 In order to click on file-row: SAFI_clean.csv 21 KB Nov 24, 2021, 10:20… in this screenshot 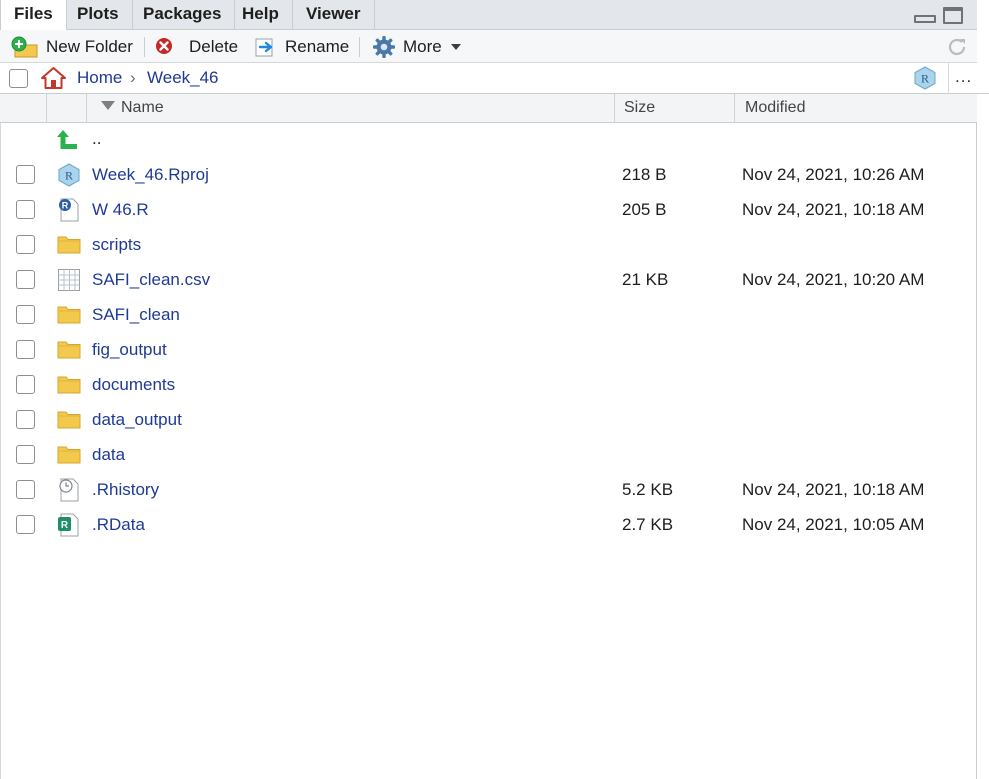, I will do `click(488, 280)`.